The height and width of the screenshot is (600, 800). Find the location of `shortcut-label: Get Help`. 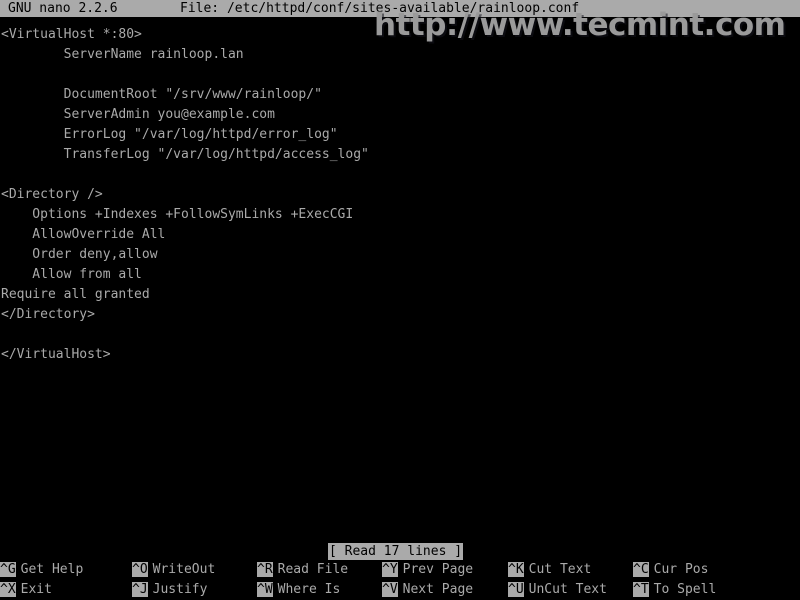

shortcut-label: Get Help is located at coordinates (52, 569).